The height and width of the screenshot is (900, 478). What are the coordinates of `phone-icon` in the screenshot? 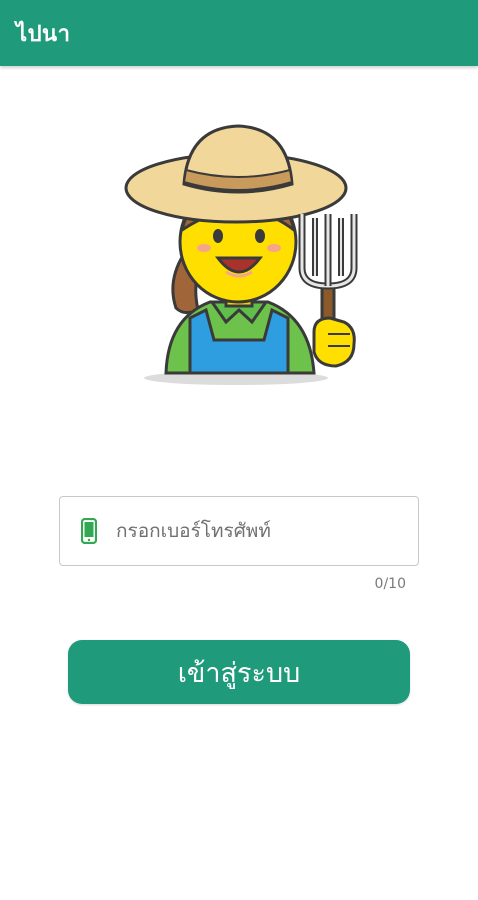 It's located at (89, 531).